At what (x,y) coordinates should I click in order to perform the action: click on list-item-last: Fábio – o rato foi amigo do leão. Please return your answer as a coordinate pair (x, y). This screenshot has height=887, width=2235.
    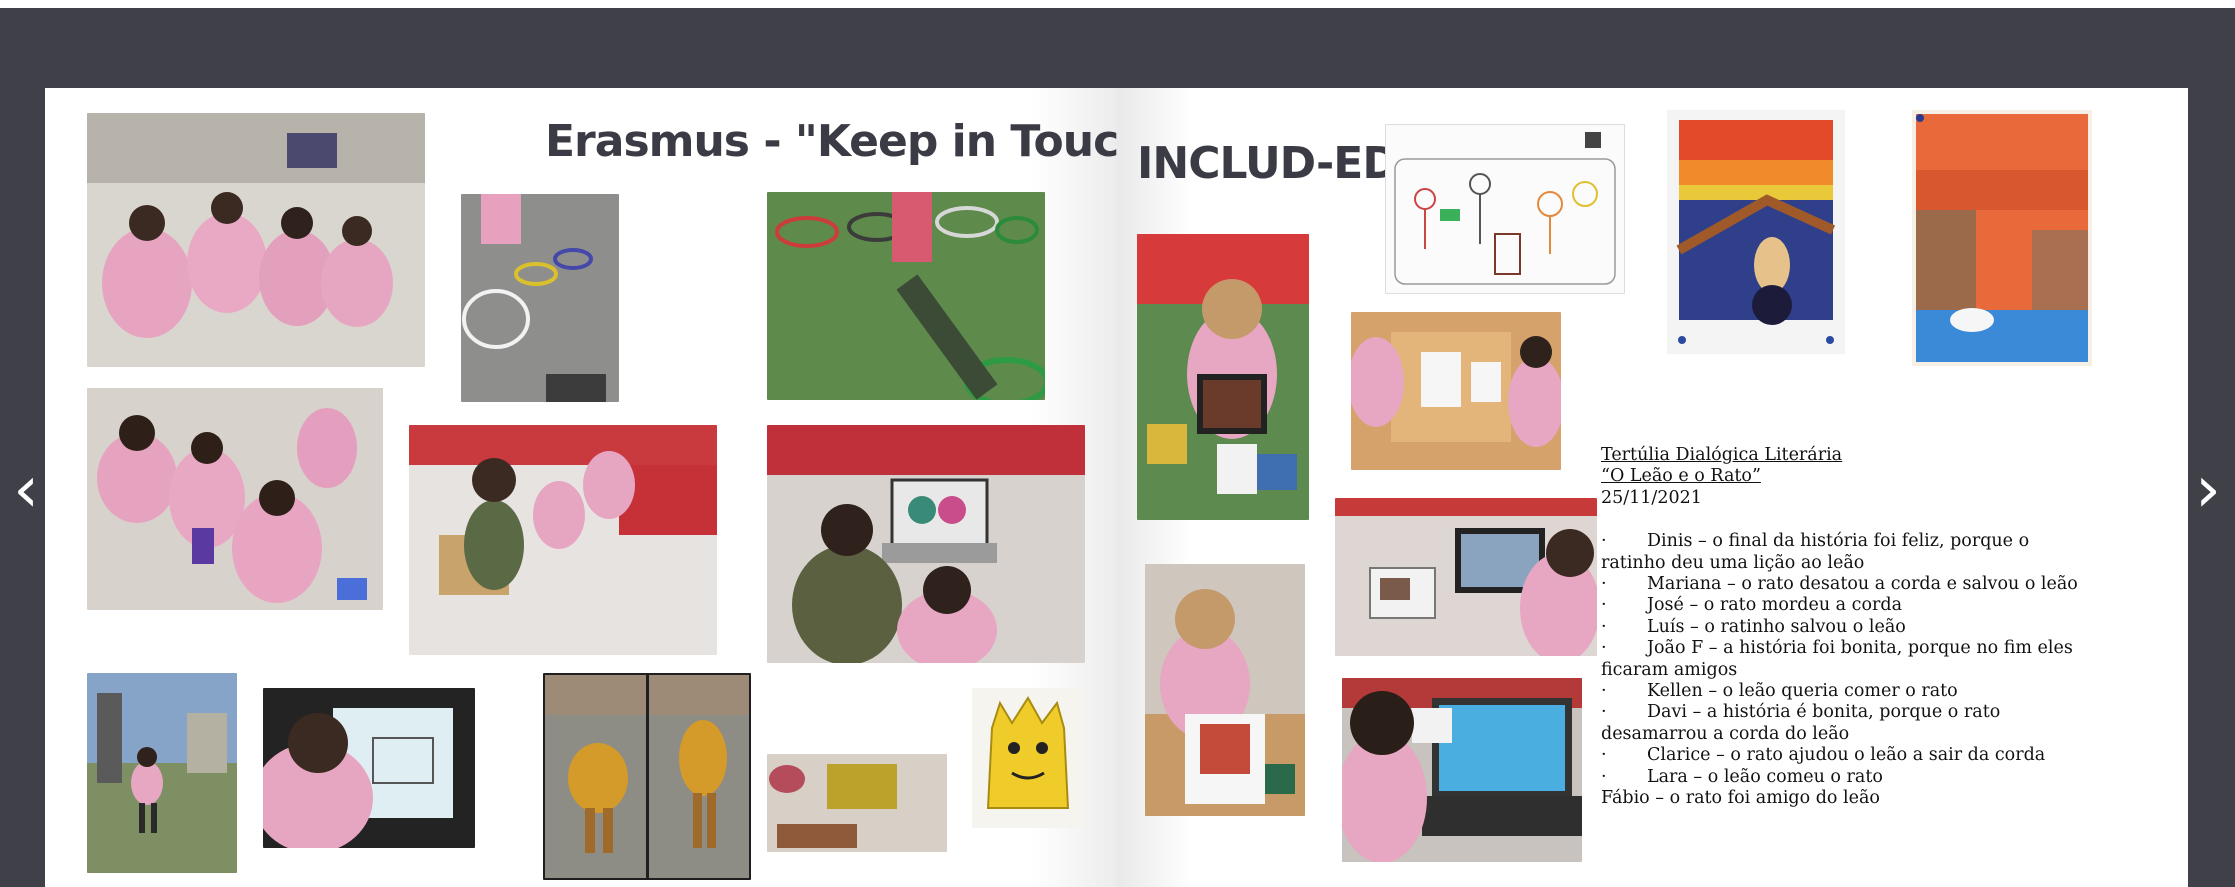
    Looking at the image, I should click on (1740, 798).